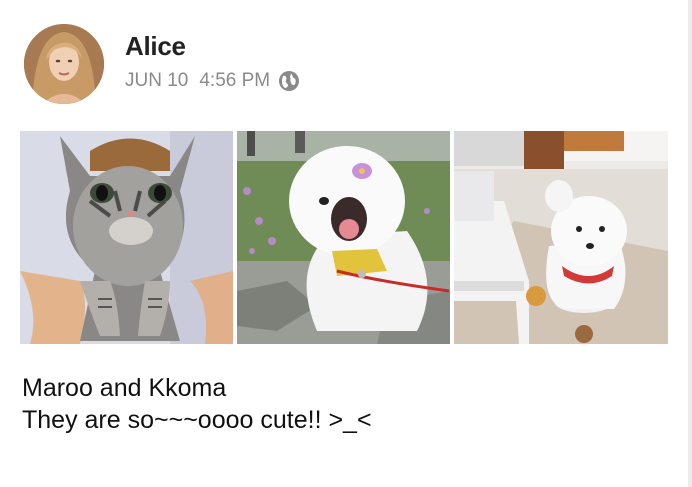  I want to click on caption-line-2: They are so~~~oooo cute!! >_<, so click(197, 420).